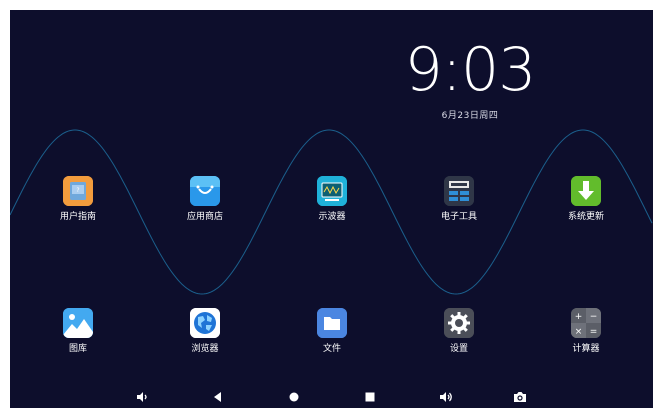  I want to click on volume-up-icon, so click(446, 397).